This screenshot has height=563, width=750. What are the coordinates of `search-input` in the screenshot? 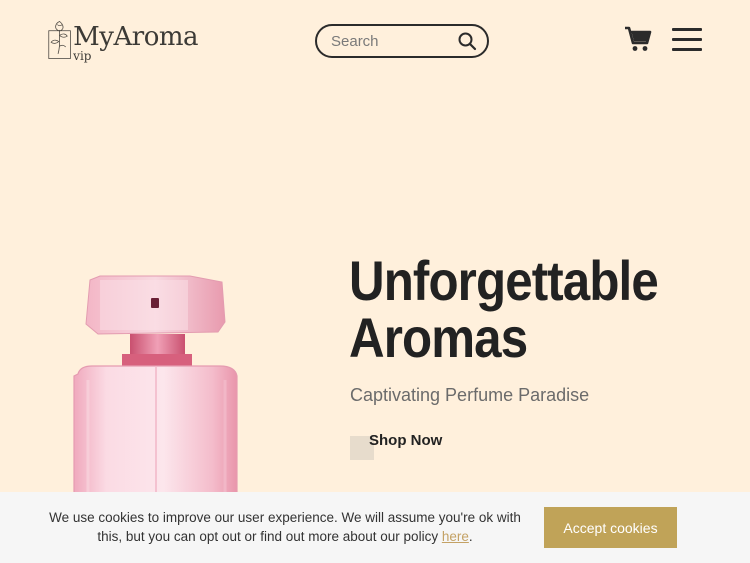 It's located at (394, 41).